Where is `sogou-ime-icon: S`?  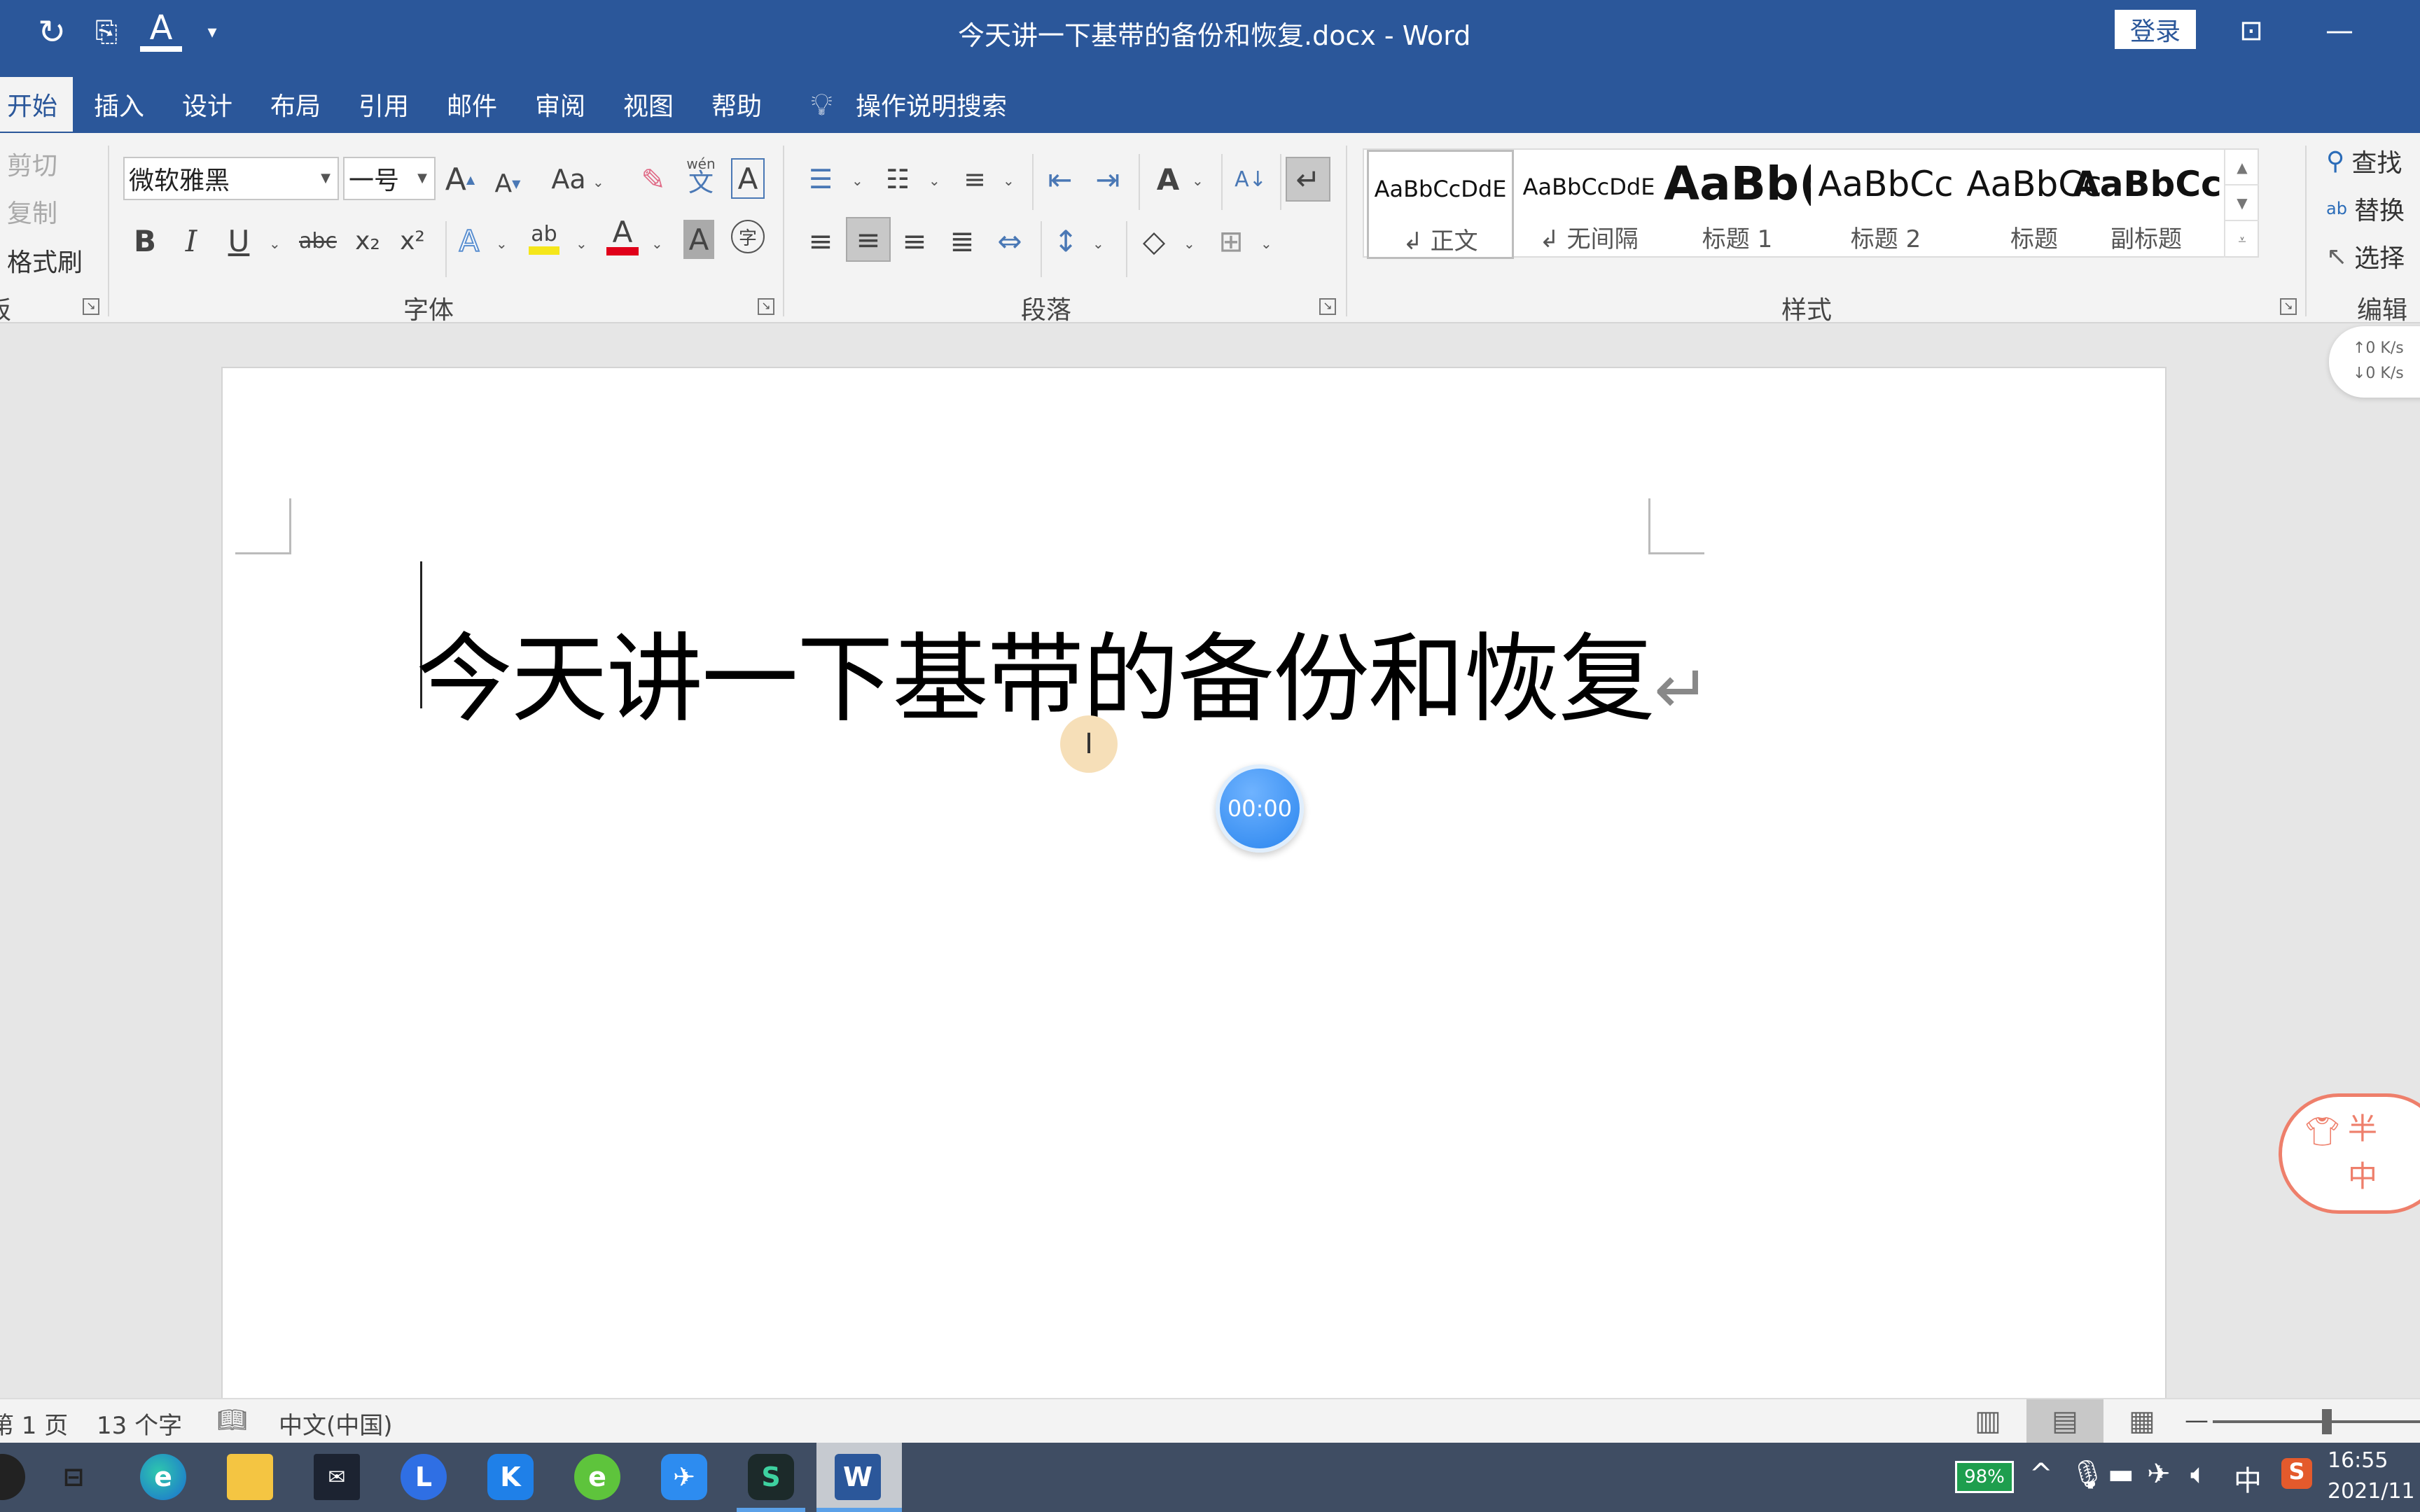 sogou-ime-icon: S is located at coordinates (2296, 1473).